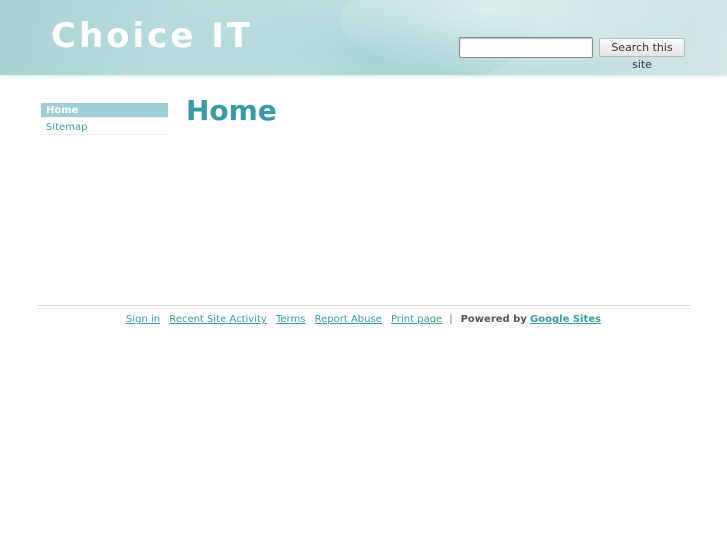 Image resolution: width=727 pixels, height=545 pixels. What do you see at coordinates (290, 319) in the screenshot?
I see `terms-link: Terms` at bounding box center [290, 319].